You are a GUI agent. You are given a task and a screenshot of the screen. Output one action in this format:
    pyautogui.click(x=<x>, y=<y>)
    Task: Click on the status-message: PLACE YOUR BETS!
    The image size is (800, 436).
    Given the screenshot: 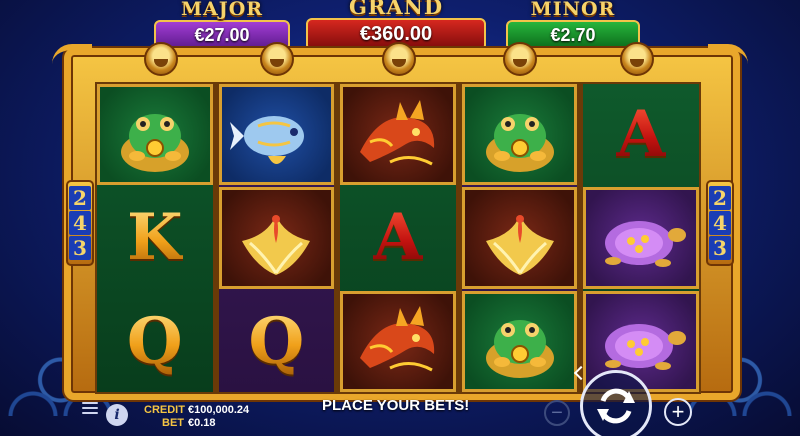 What is the action you would take?
    pyautogui.click(x=396, y=405)
    